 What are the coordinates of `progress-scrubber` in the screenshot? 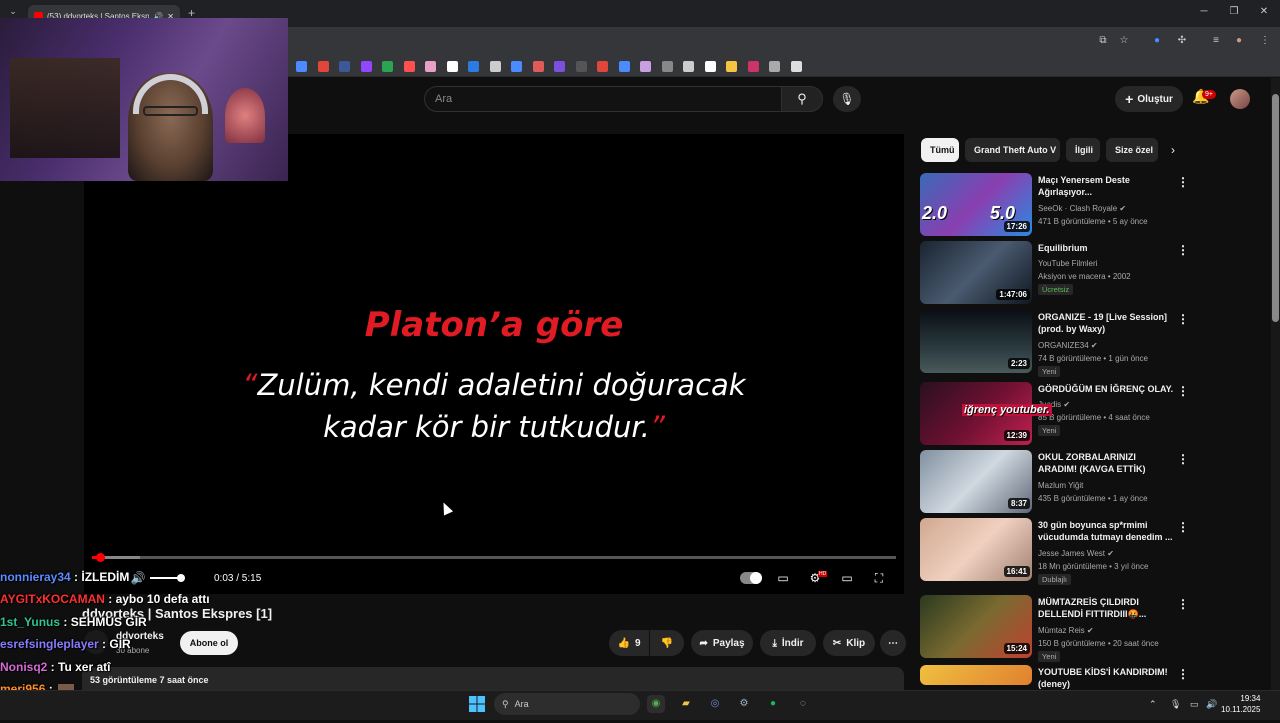 It's located at (101, 557).